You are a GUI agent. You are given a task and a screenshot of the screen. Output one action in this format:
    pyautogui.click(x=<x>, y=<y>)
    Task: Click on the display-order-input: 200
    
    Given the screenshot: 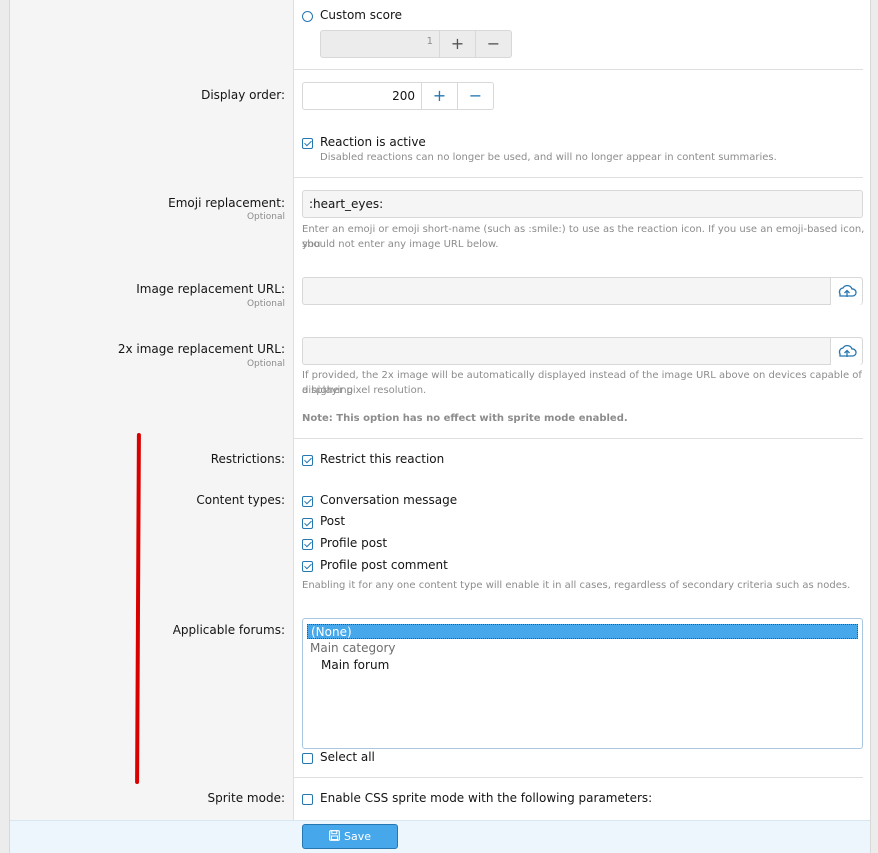 What is the action you would take?
    pyautogui.click(x=362, y=96)
    